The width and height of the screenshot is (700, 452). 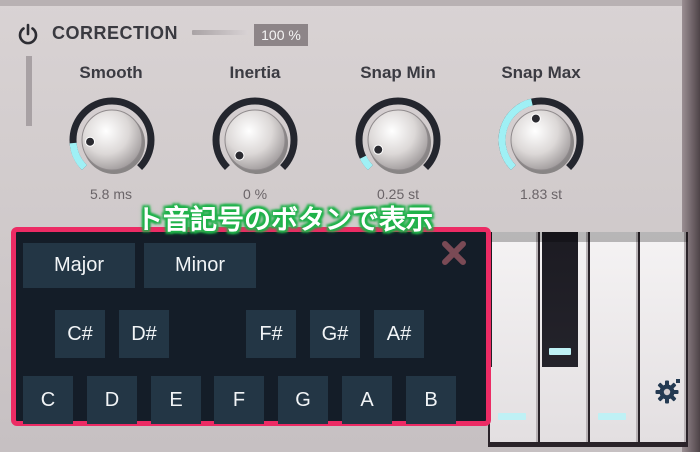 What do you see at coordinates (271, 334) in the screenshot?
I see `note-f-sharp-button: F#` at bounding box center [271, 334].